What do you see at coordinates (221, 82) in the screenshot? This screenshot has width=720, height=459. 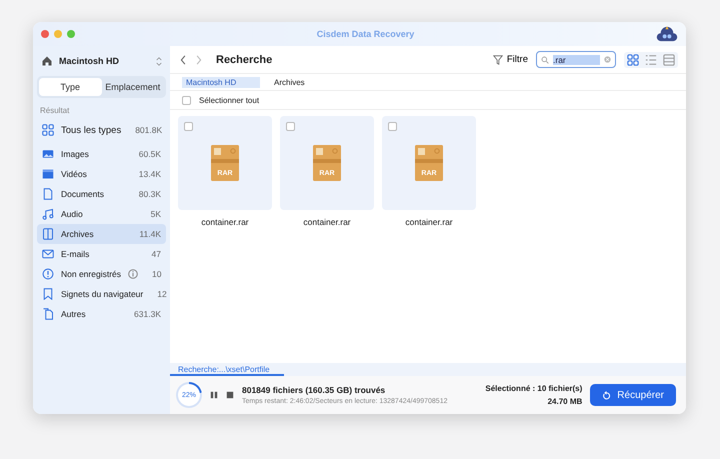 I see `breadcrumb-item: Macintosh HD` at bounding box center [221, 82].